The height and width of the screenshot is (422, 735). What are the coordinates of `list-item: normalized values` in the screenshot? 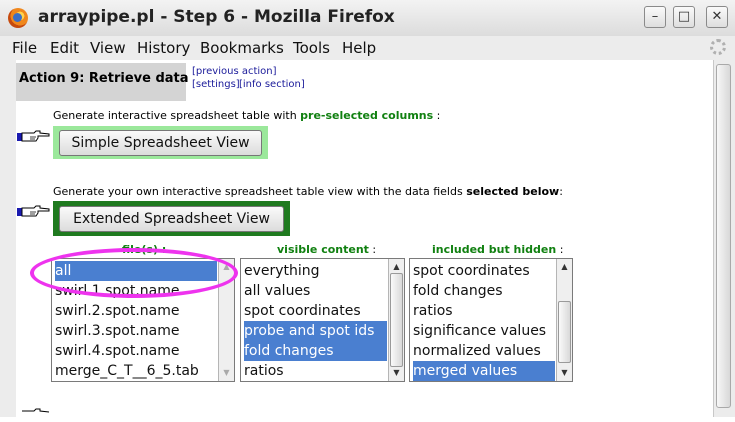 It's located at (477, 351).